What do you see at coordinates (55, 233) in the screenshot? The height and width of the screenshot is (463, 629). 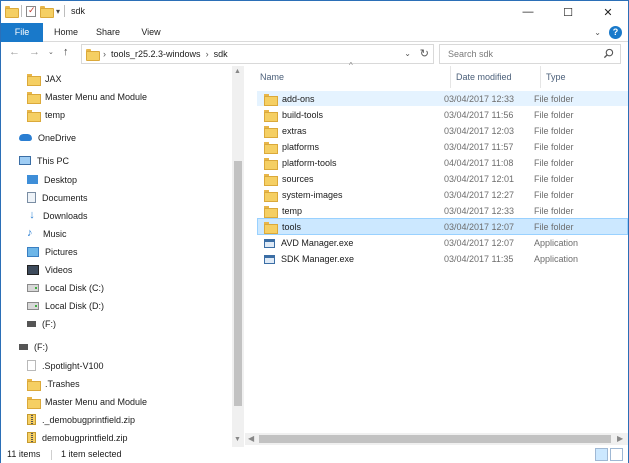 I see `nav-item-label: Music` at bounding box center [55, 233].